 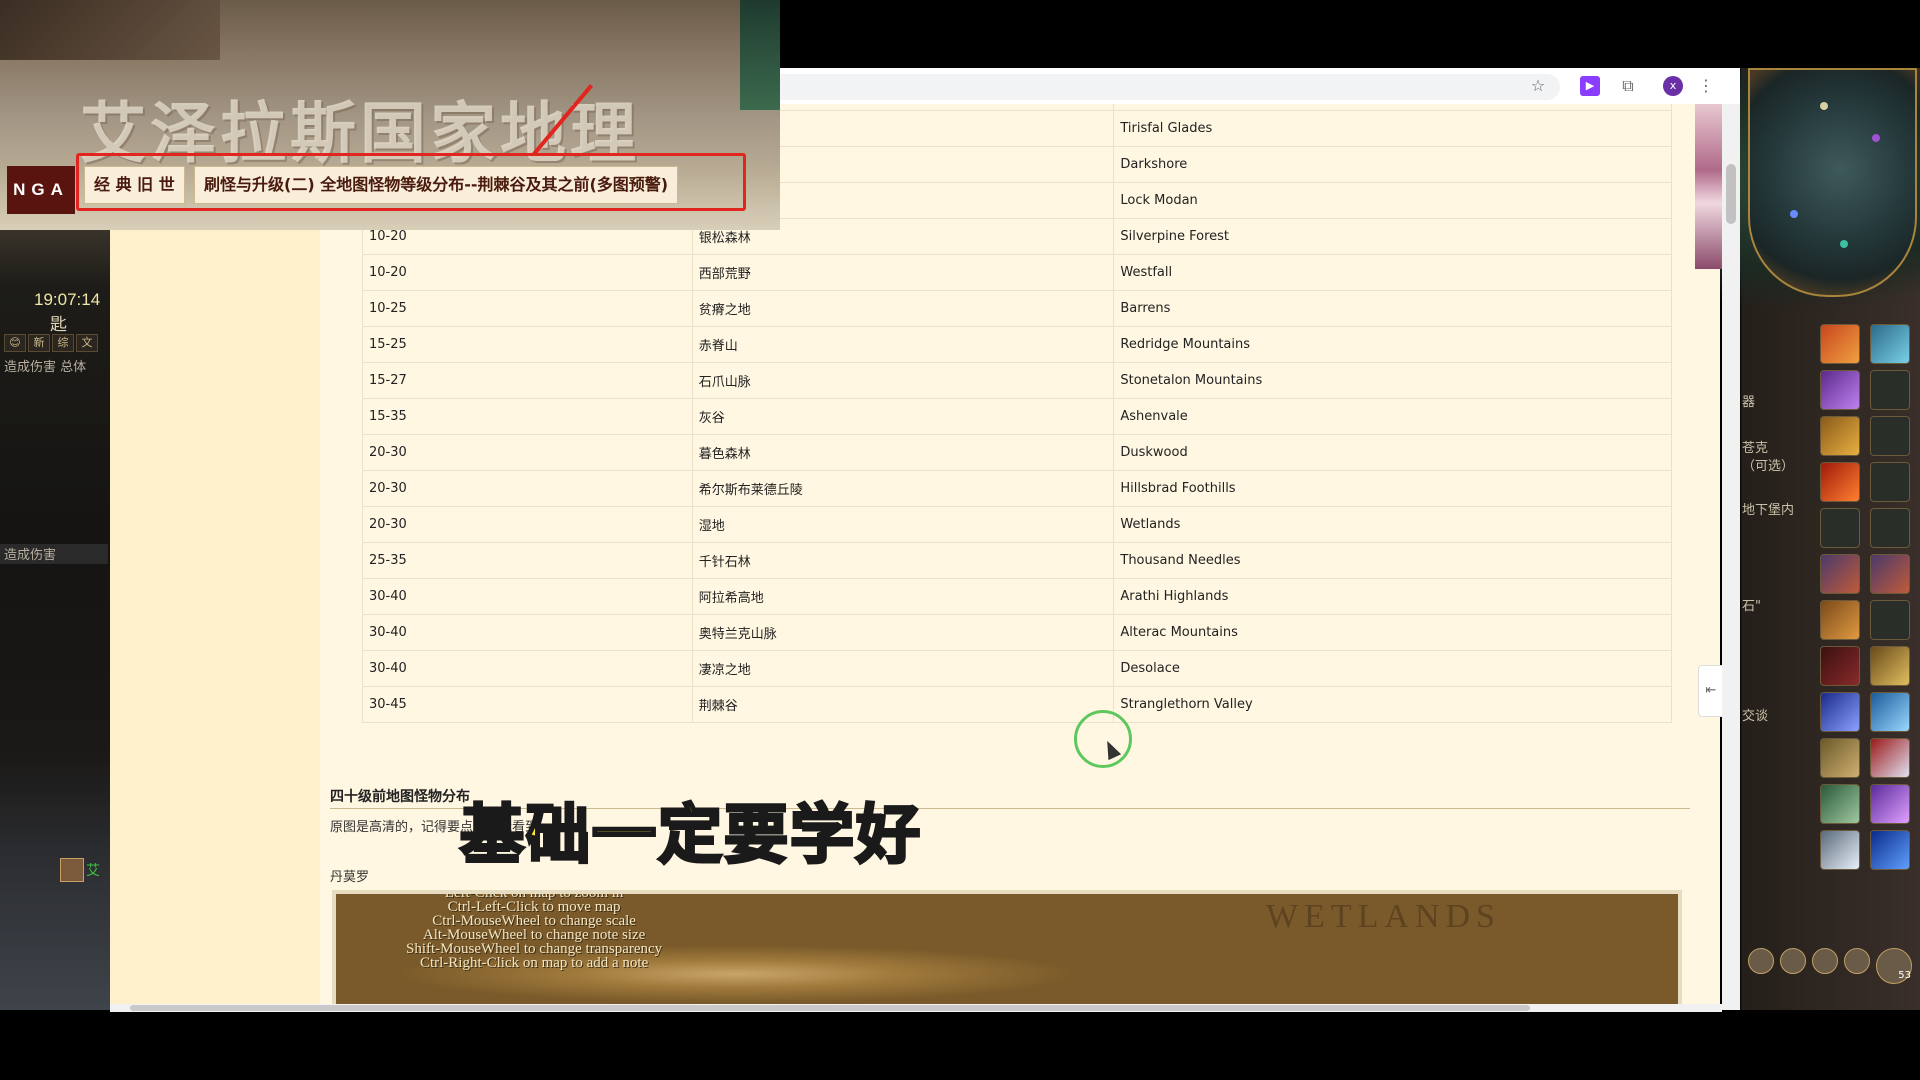 I want to click on extension-play-icon: ▶, so click(x=1590, y=86).